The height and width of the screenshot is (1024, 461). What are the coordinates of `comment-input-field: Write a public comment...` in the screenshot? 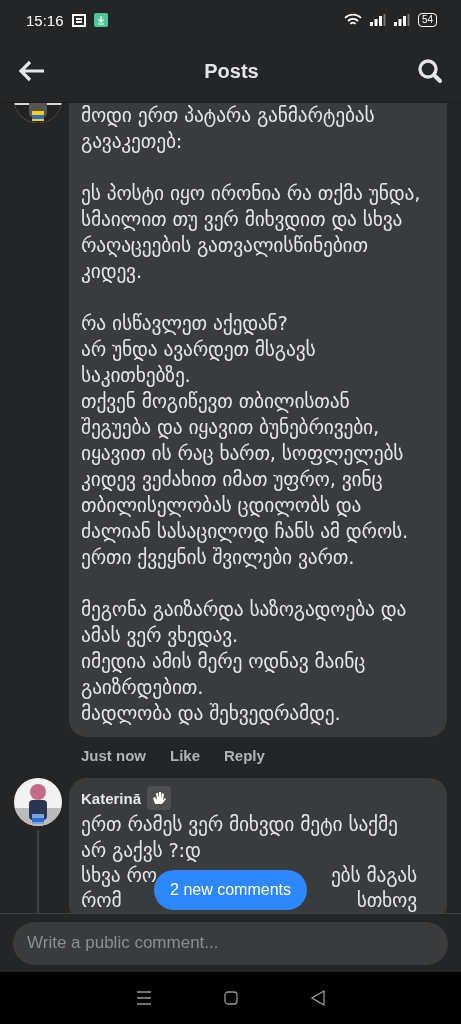 It's located at (230, 943).